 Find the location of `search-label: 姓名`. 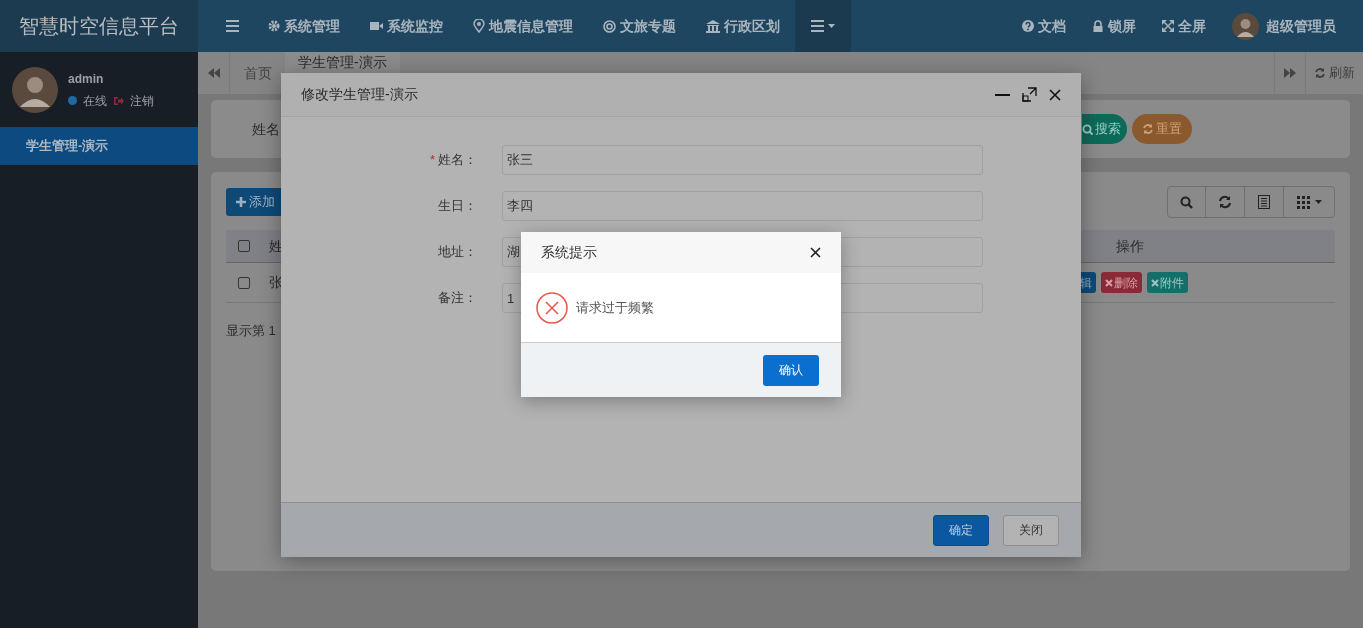

search-label: 姓名 is located at coordinates (266, 129).